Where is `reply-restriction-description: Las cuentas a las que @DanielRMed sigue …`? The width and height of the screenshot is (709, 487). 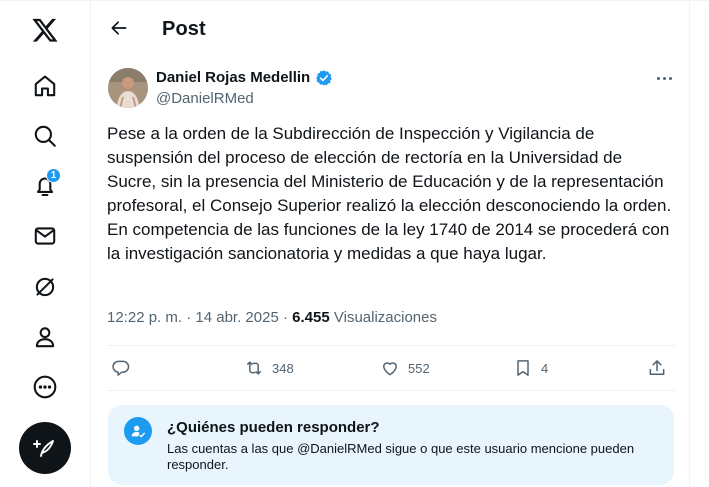
reply-restriction-description: Las cuentas a las que @DanielRMed sigue … is located at coordinates (401, 456).